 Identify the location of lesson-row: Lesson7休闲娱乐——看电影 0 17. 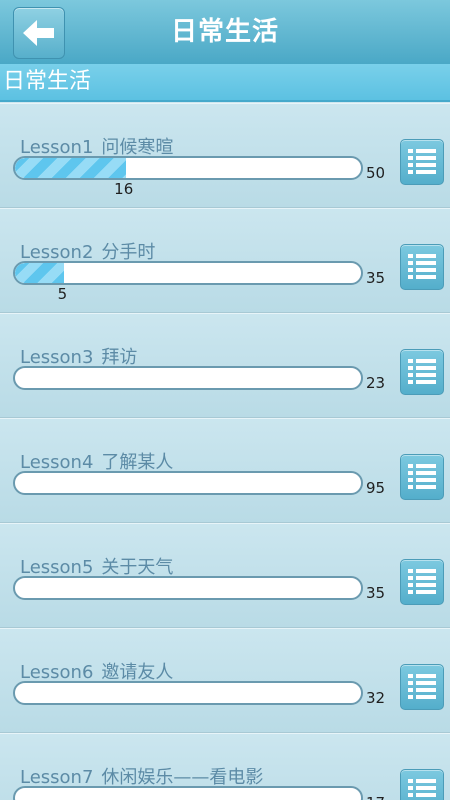
(225, 766).